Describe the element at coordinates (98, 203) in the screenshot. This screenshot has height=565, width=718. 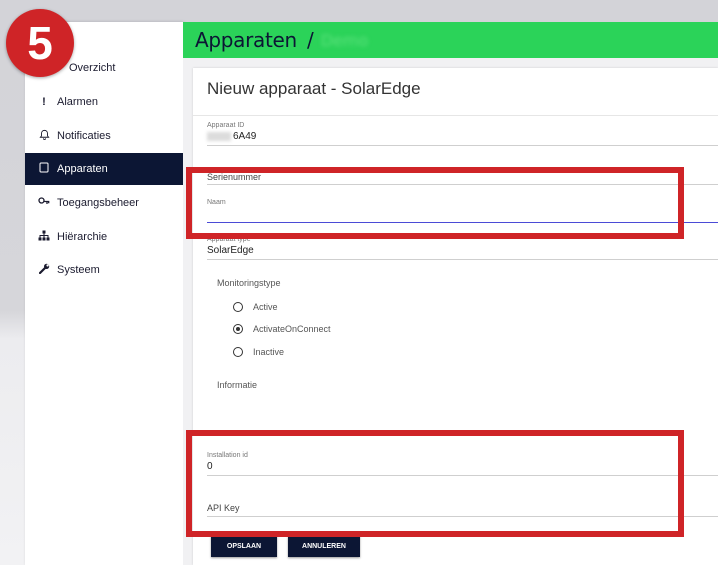
I see `sidebar-item-label: Toegangsbeheer` at that location.